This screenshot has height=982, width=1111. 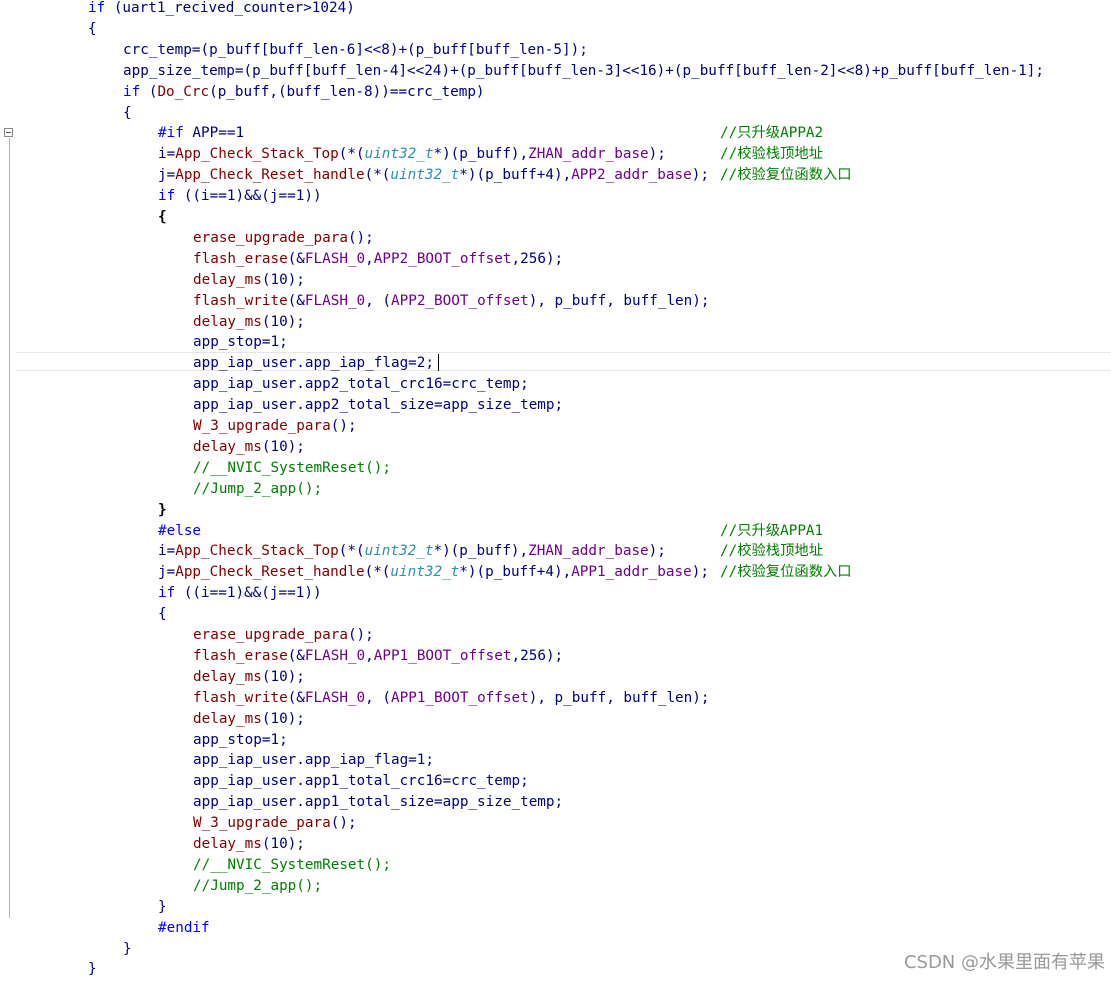 What do you see at coordinates (515, 572) in the screenshot?
I see `code-token: *)(p_buff+4),` at bounding box center [515, 572].